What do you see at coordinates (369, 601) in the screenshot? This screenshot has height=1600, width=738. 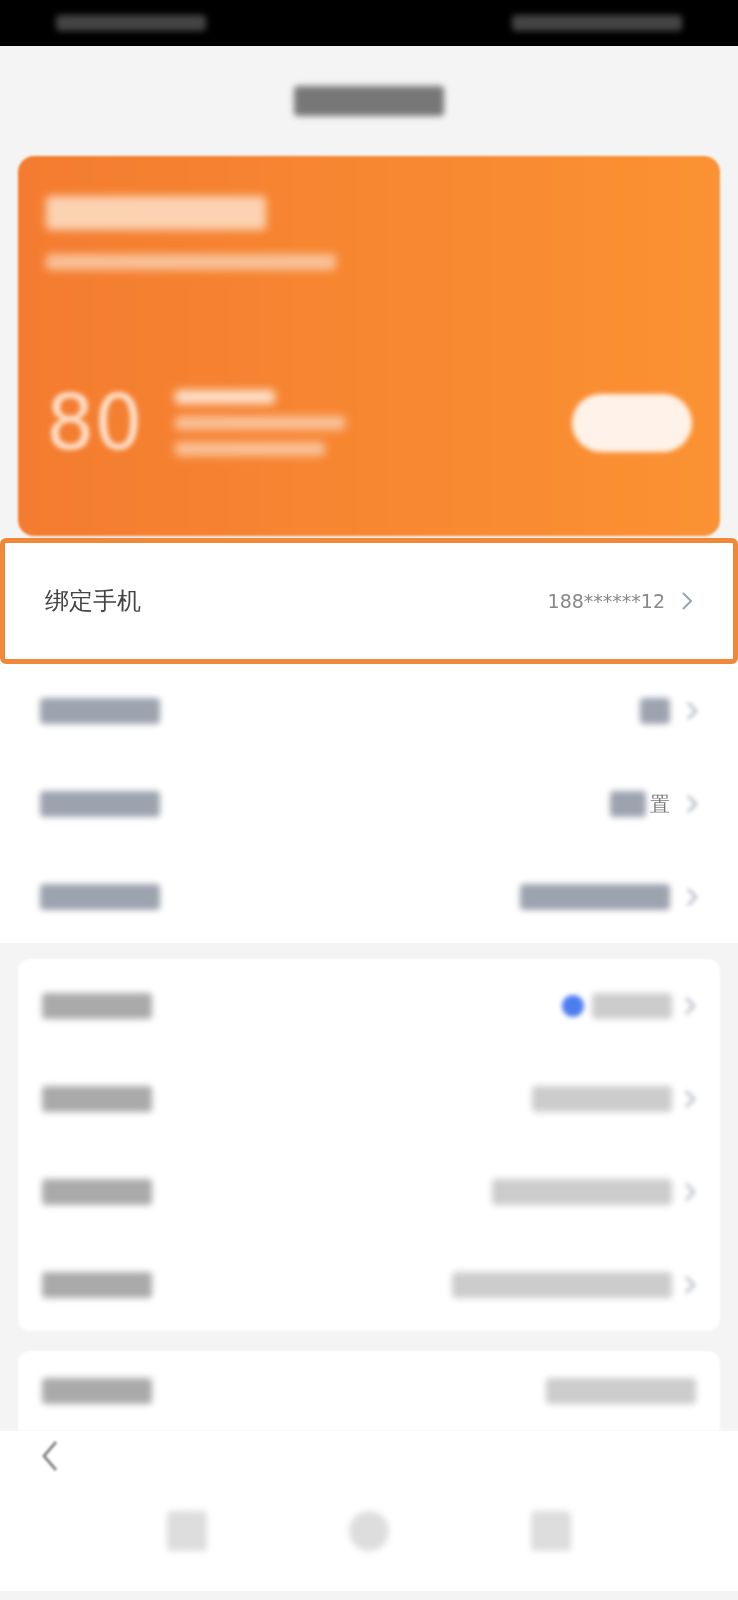 I see `bind-phone-row: 绑定手机 188******12` at bounding box center [369, 601].